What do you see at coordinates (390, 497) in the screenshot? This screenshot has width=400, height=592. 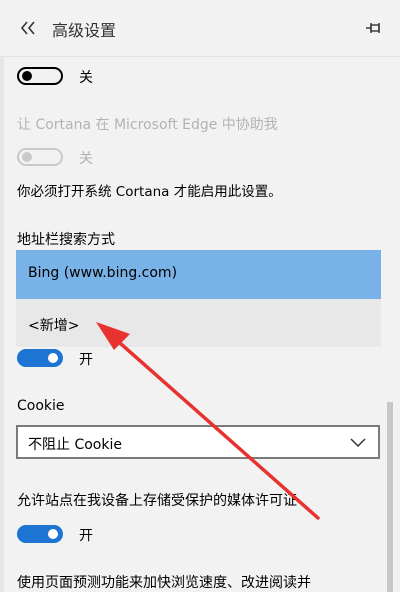 I see `scrollbar-thumb` at bounding box center [390, 497].